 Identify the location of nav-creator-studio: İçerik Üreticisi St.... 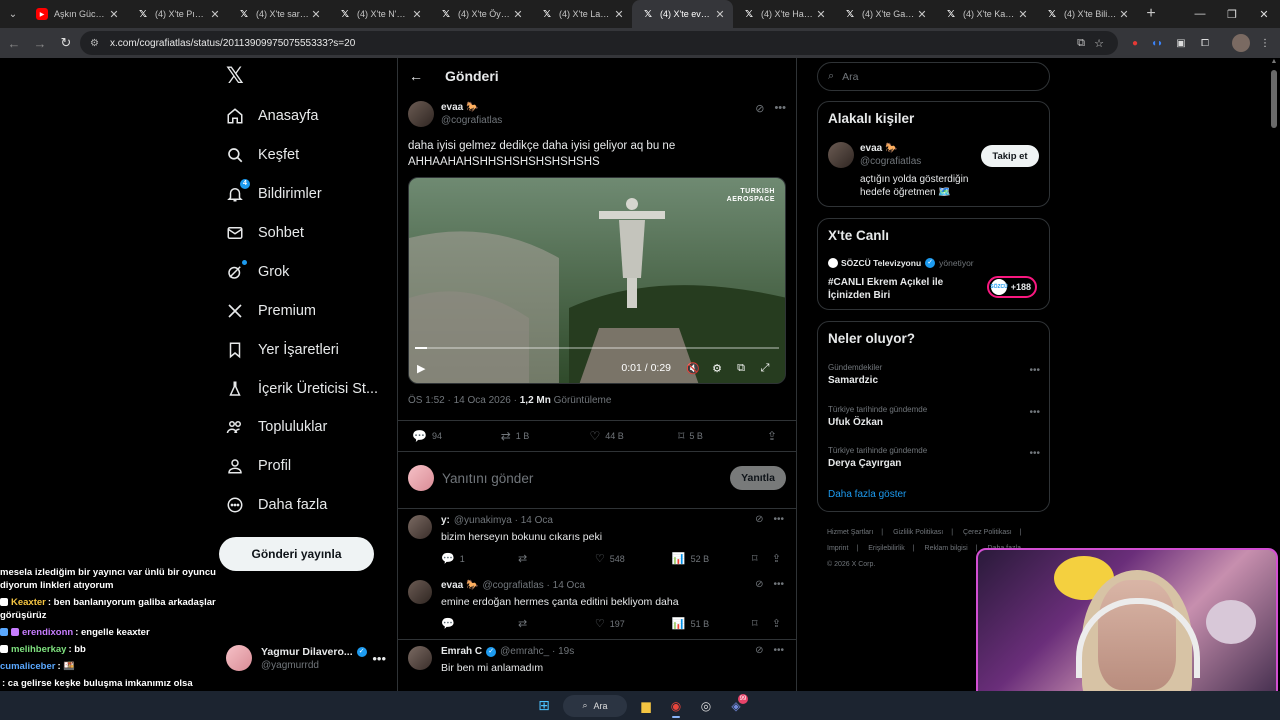
(302, 389).